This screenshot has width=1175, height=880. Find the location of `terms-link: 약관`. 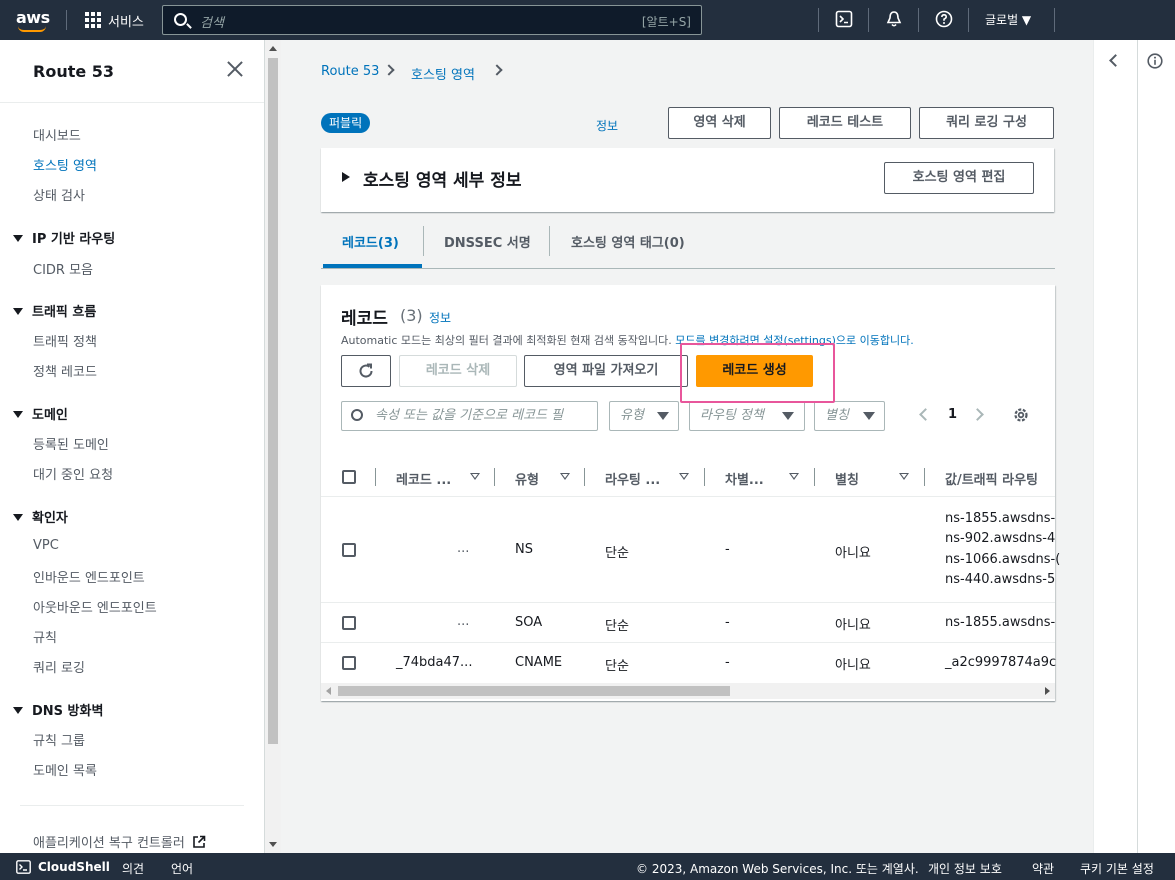

terms-link: 약관 is located at coordinates (1043, 868).